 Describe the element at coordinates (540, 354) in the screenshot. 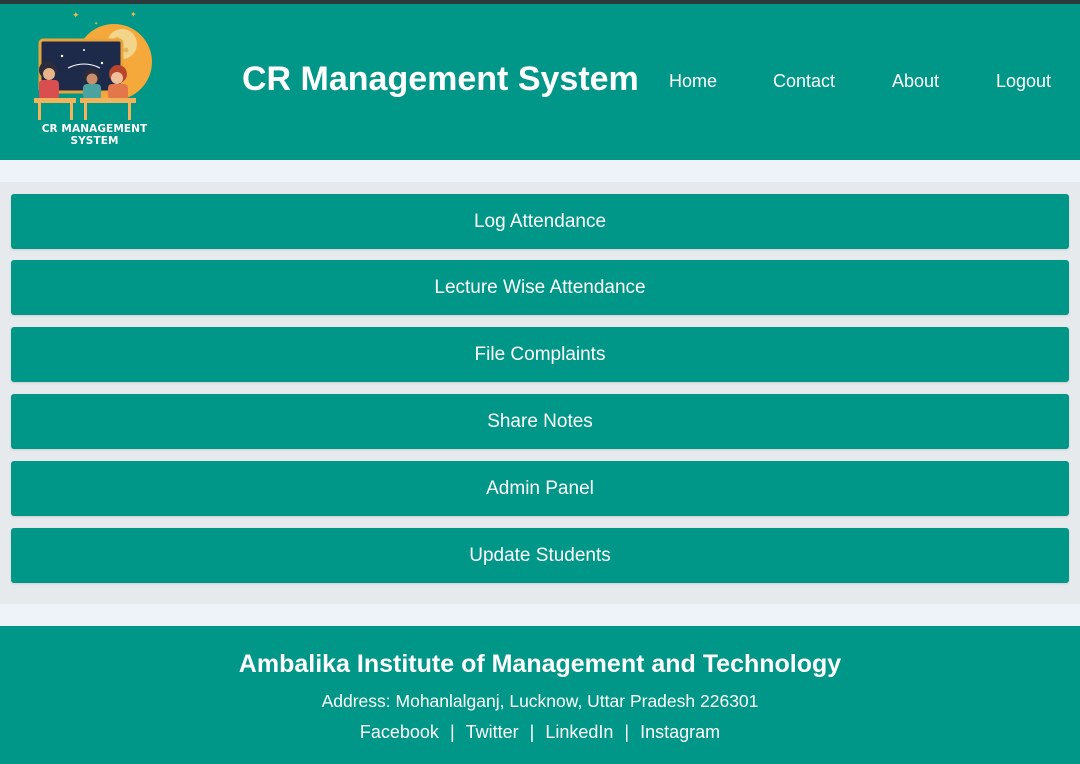

I see `file-complaints-button: File Complaints` at that location.